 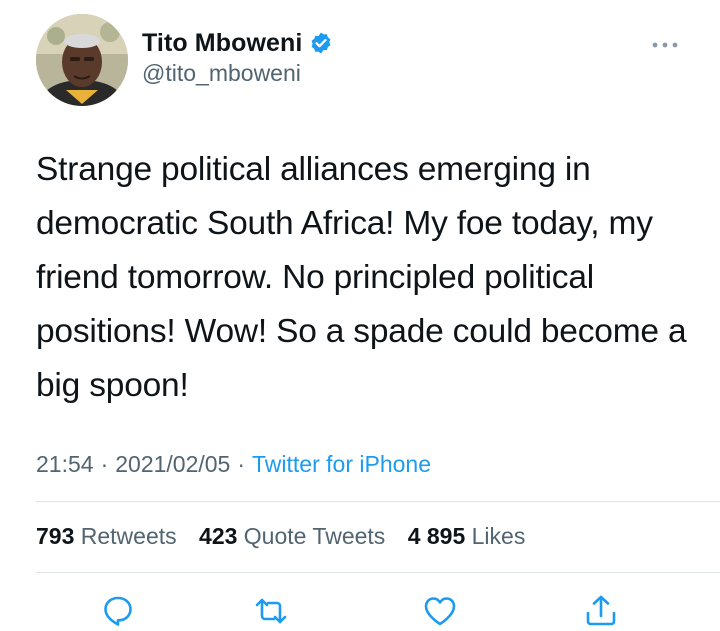 What do you see at coordinates (65, 464) in the screenshot?
I see `tweet-time: 21:54` at bounding box center [65, 464].